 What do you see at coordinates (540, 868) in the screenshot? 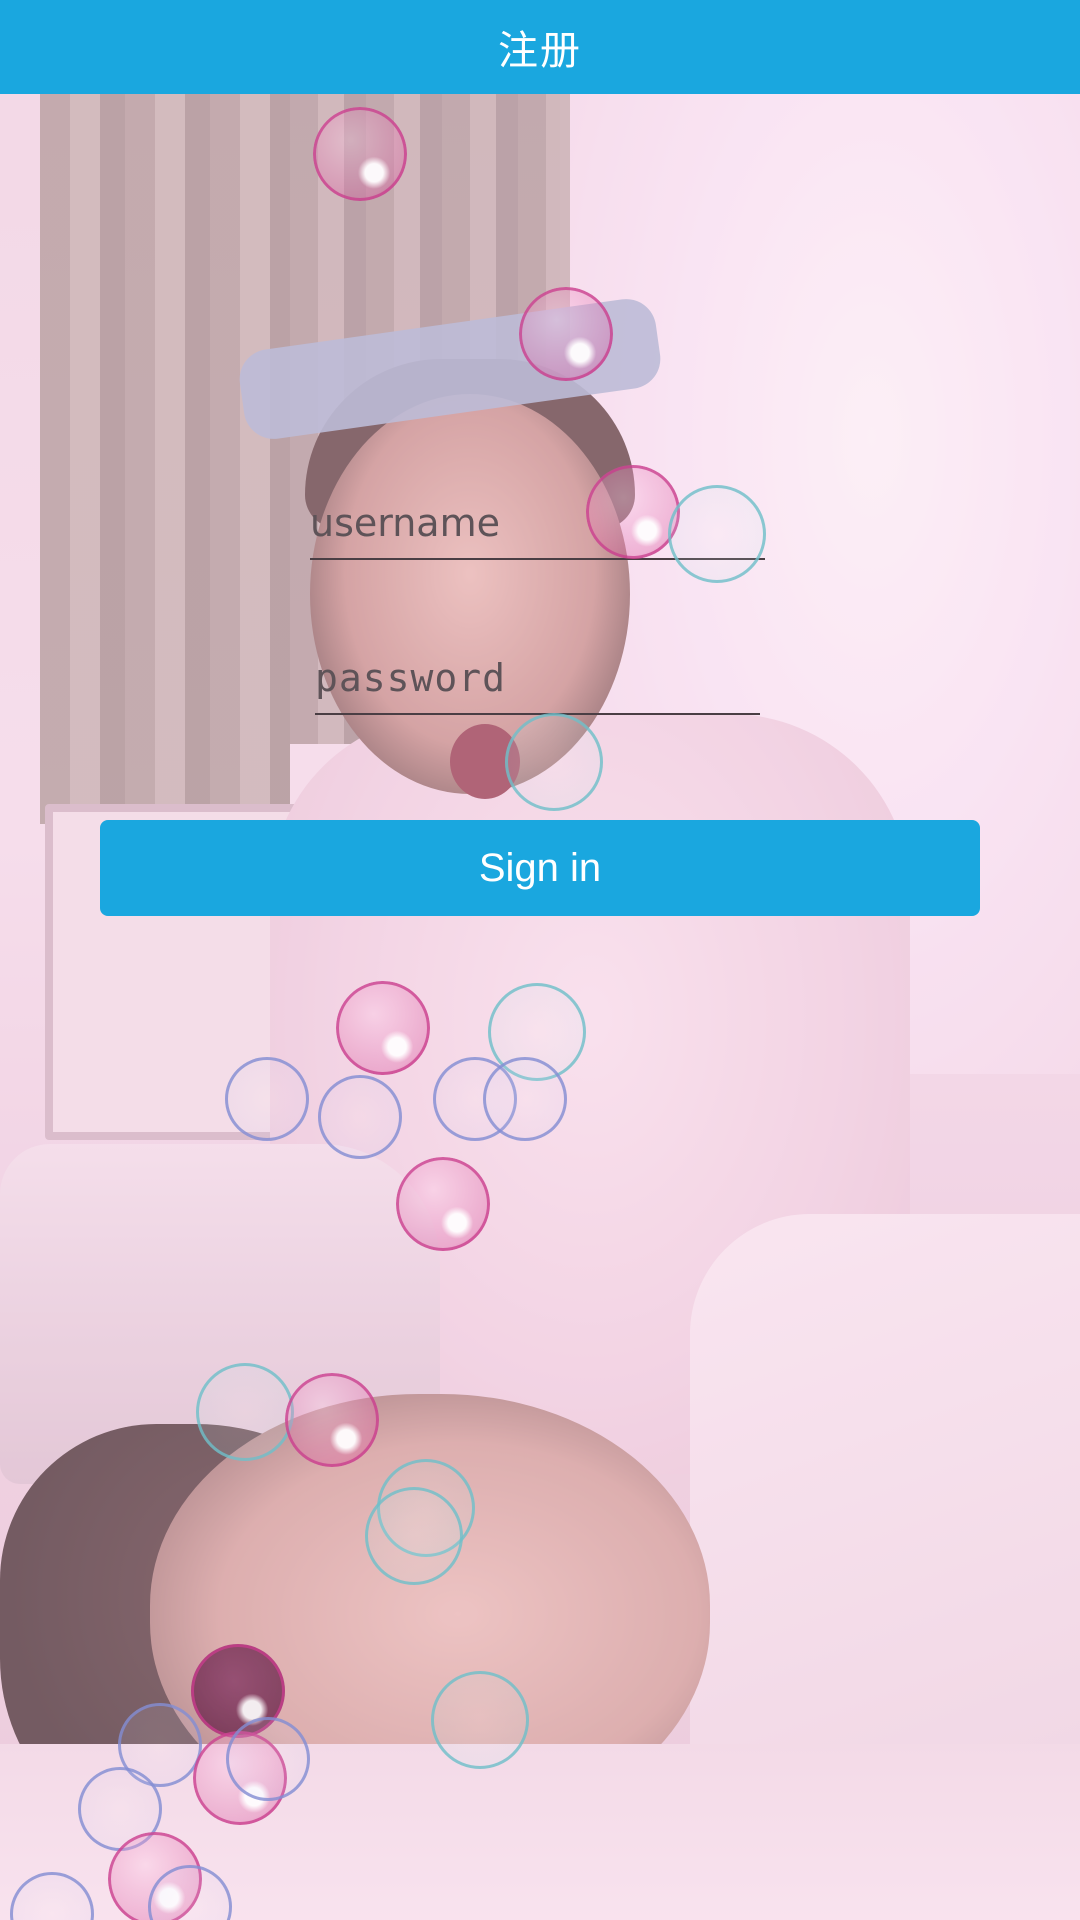
I see `sign-in-button: Sign in` at bounding box center [540, 868].